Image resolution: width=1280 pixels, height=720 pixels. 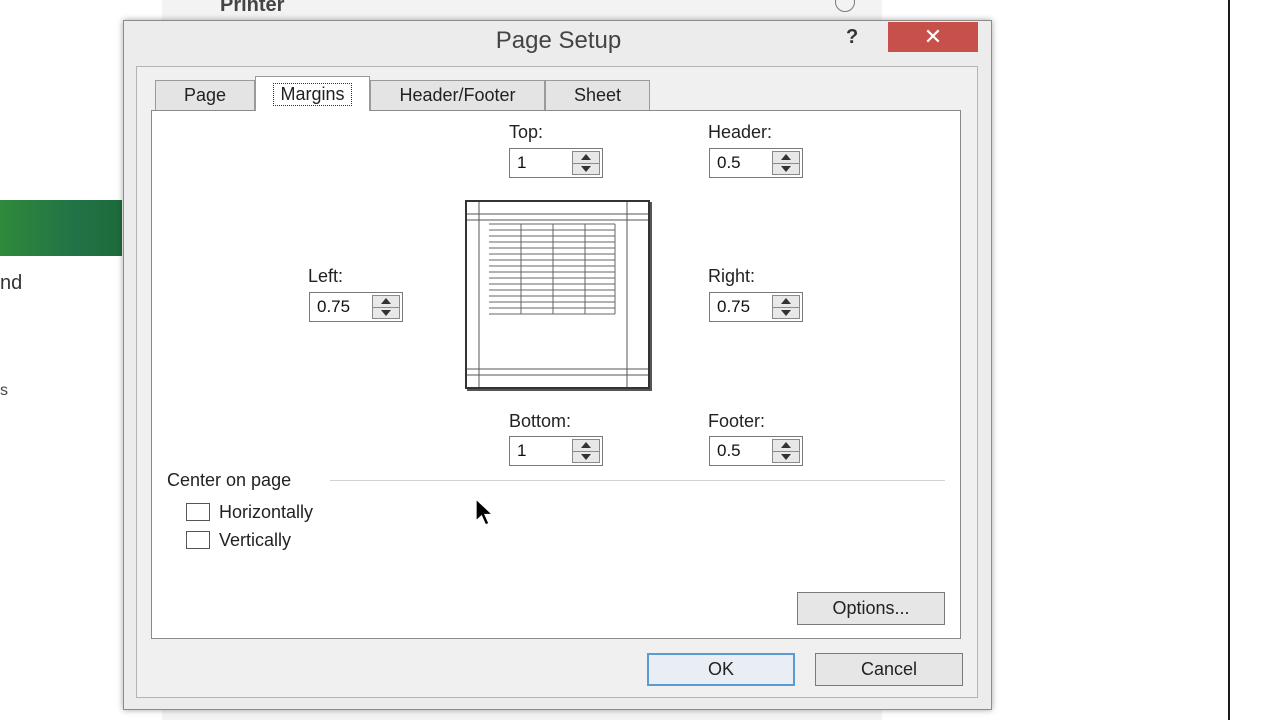 I want to click on header-margin-stepper, so click(x=756, y=163).